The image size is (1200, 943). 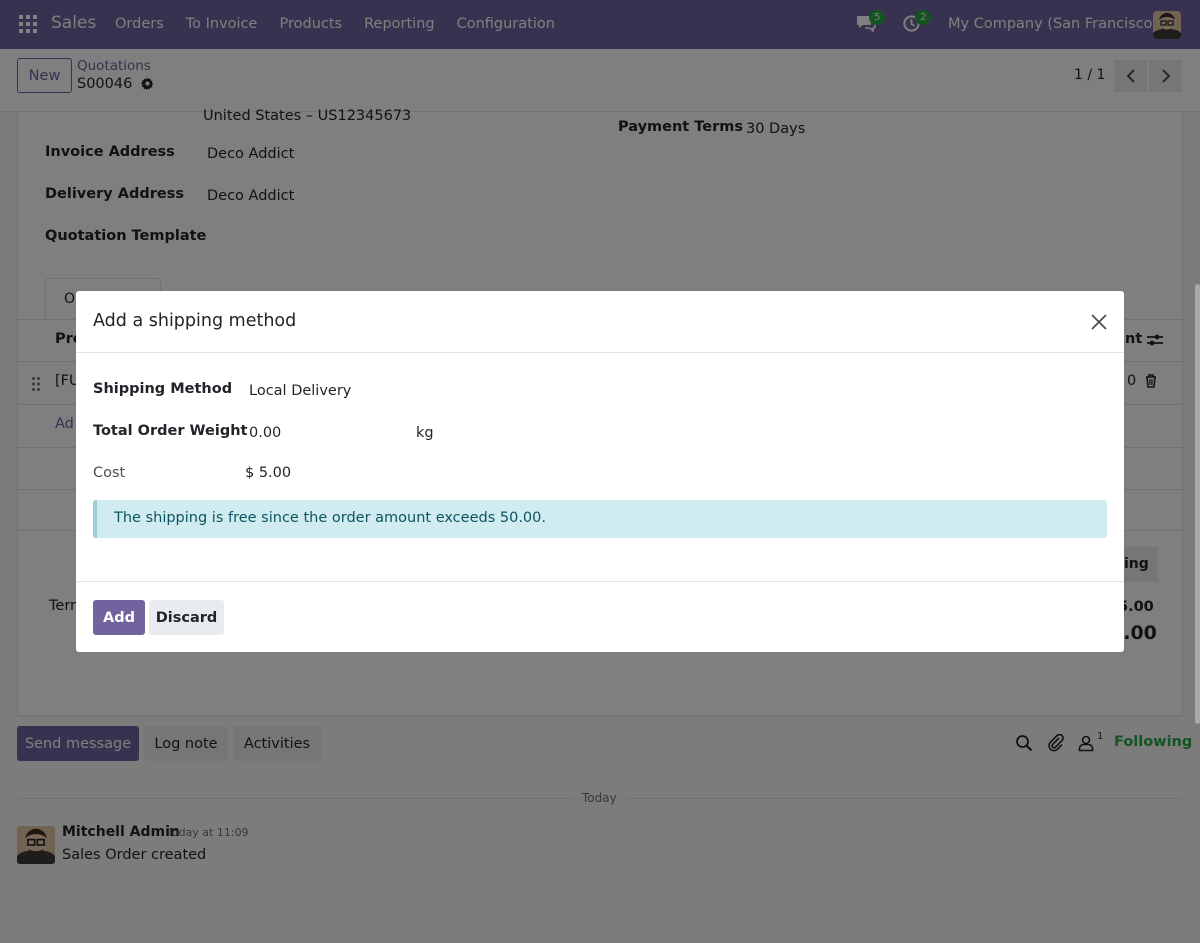 I want to click on dialog-title: Add a shipping method, so click(x=195, y=321).